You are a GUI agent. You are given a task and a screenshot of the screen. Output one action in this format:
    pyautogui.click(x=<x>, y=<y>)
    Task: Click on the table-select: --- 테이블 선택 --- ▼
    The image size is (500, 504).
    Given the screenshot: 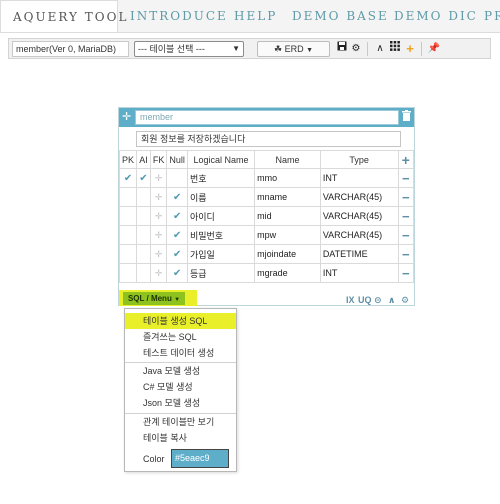 What is the action you would take?
    pyautogui.click(x=189, y=49)
    